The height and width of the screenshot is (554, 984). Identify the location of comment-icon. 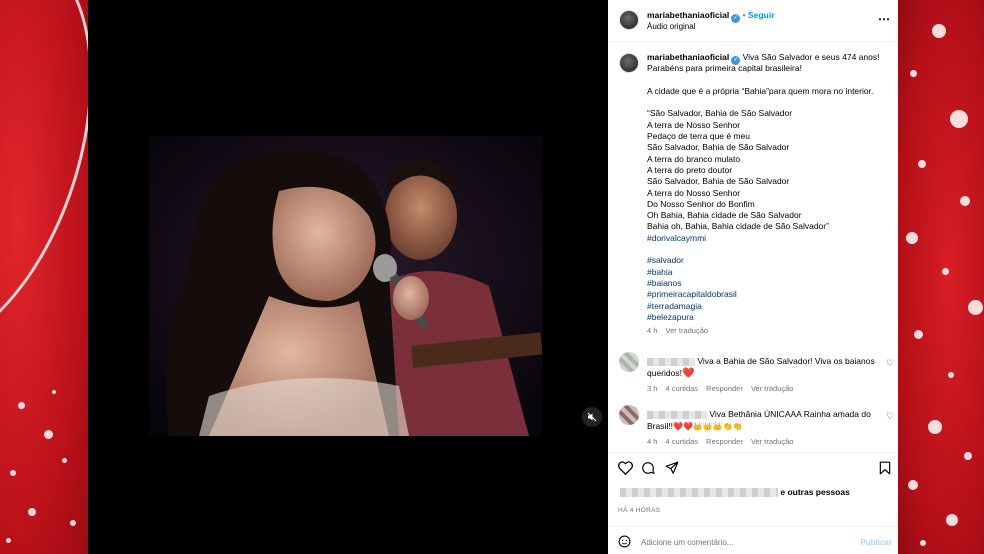
(648, 468).